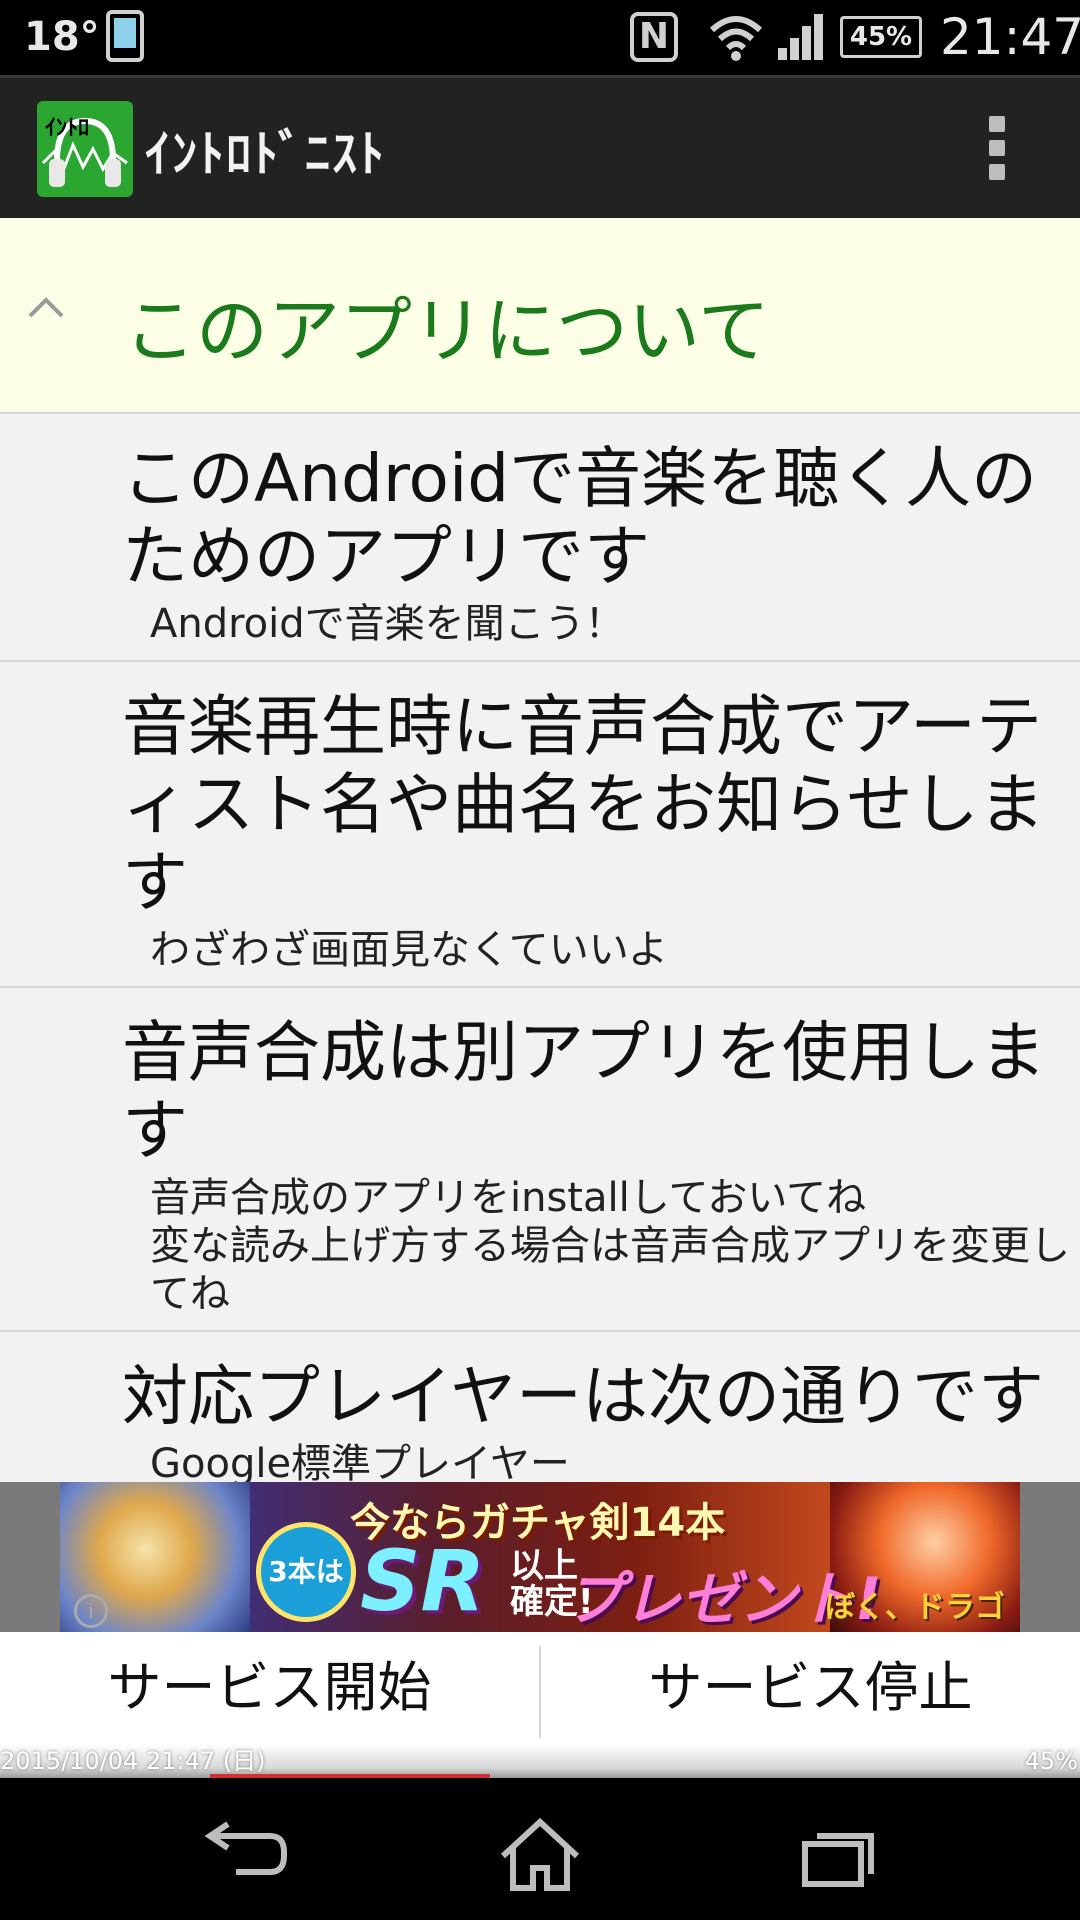 The image size is (1080, 1920). I want to click on ad-badge: 3本は, so click(306, 1572).